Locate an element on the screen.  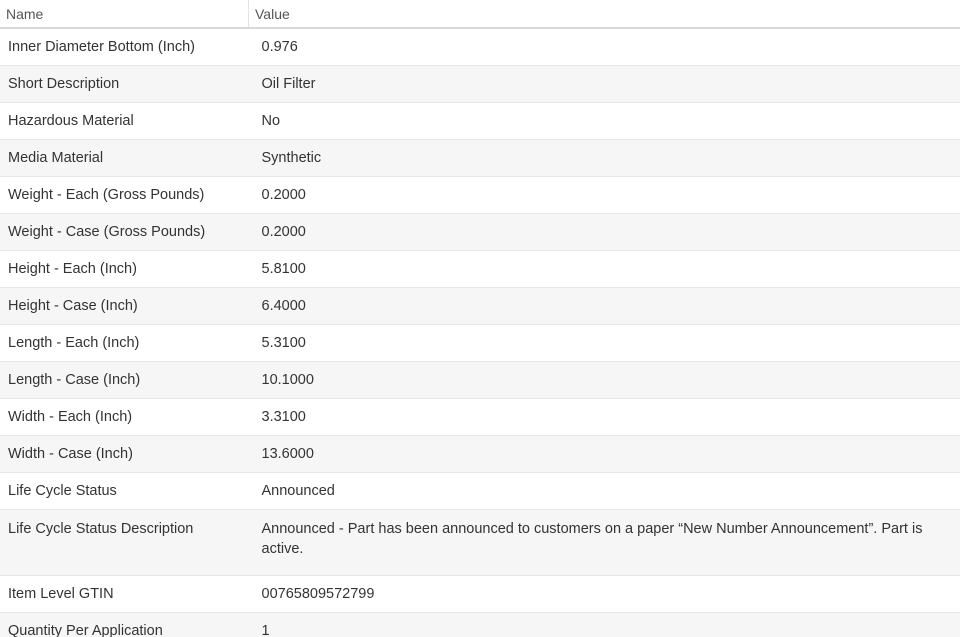
spec-name: Life Cycle Status Description is located at coordinates (124, 542).